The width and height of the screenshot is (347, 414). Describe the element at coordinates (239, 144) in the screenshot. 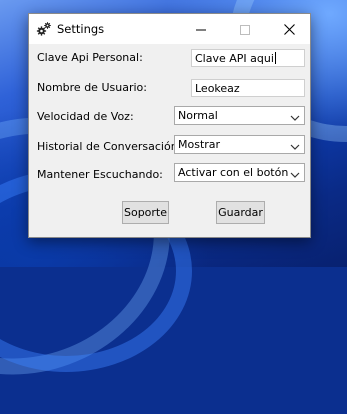

I see `history-select: Mostrar` at that location.